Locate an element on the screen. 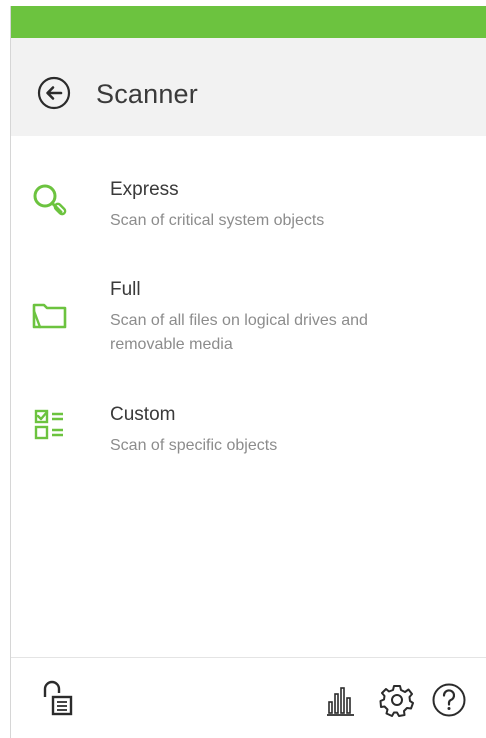  back-button is located at coordinates (54, 93).